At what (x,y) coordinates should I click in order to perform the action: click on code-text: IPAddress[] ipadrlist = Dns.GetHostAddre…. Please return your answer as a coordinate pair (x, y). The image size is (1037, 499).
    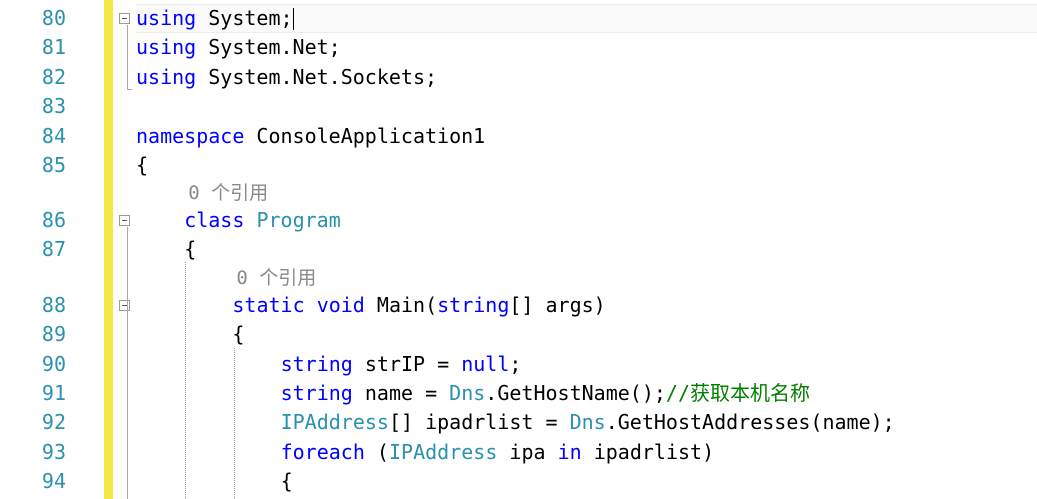
    Looking at the image, I should click on (588, 422).